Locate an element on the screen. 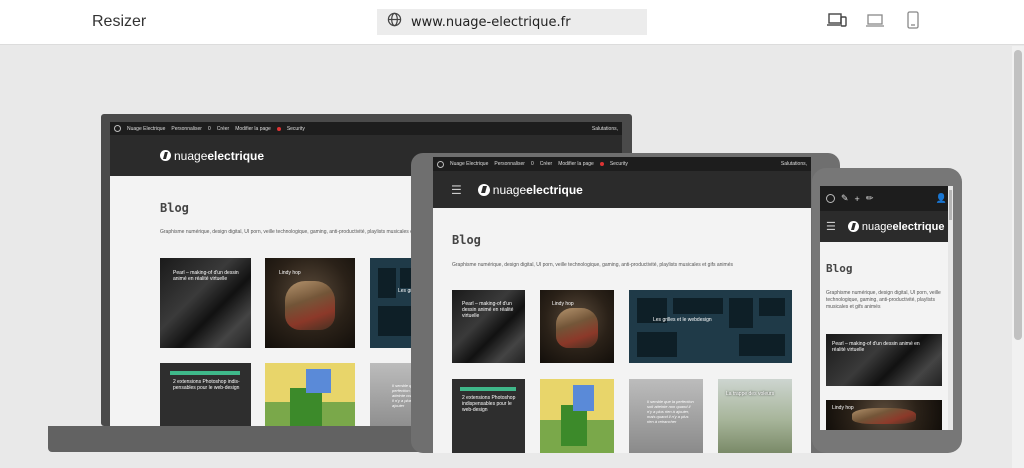  post-caption: Les gr is located at coordinates (405, 291).